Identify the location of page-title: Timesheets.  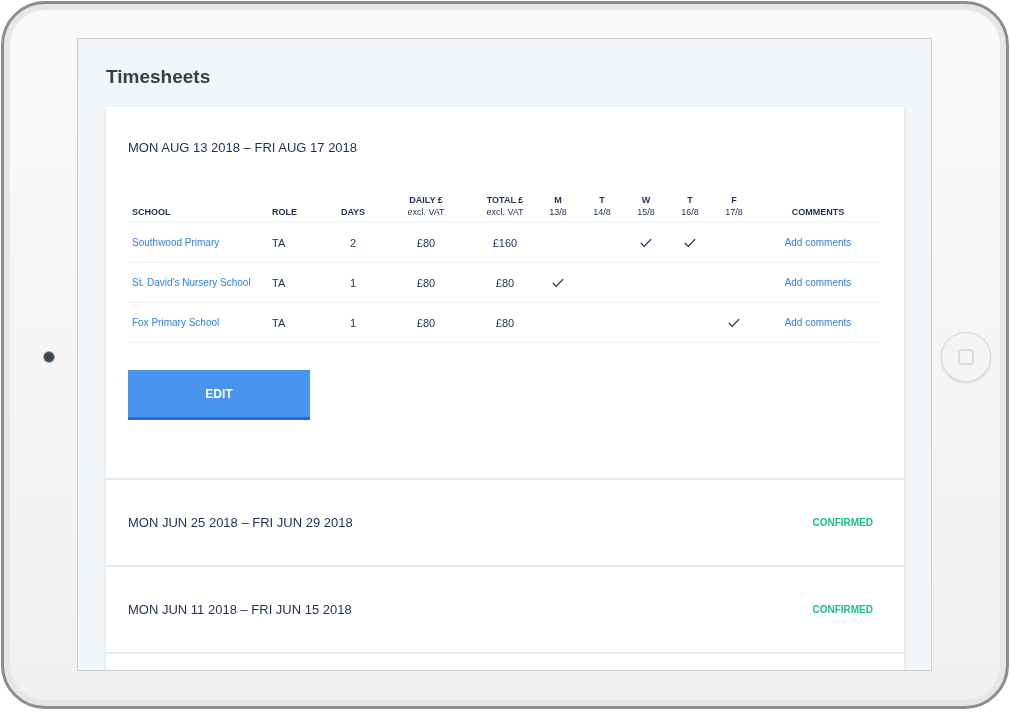
(159, 77).